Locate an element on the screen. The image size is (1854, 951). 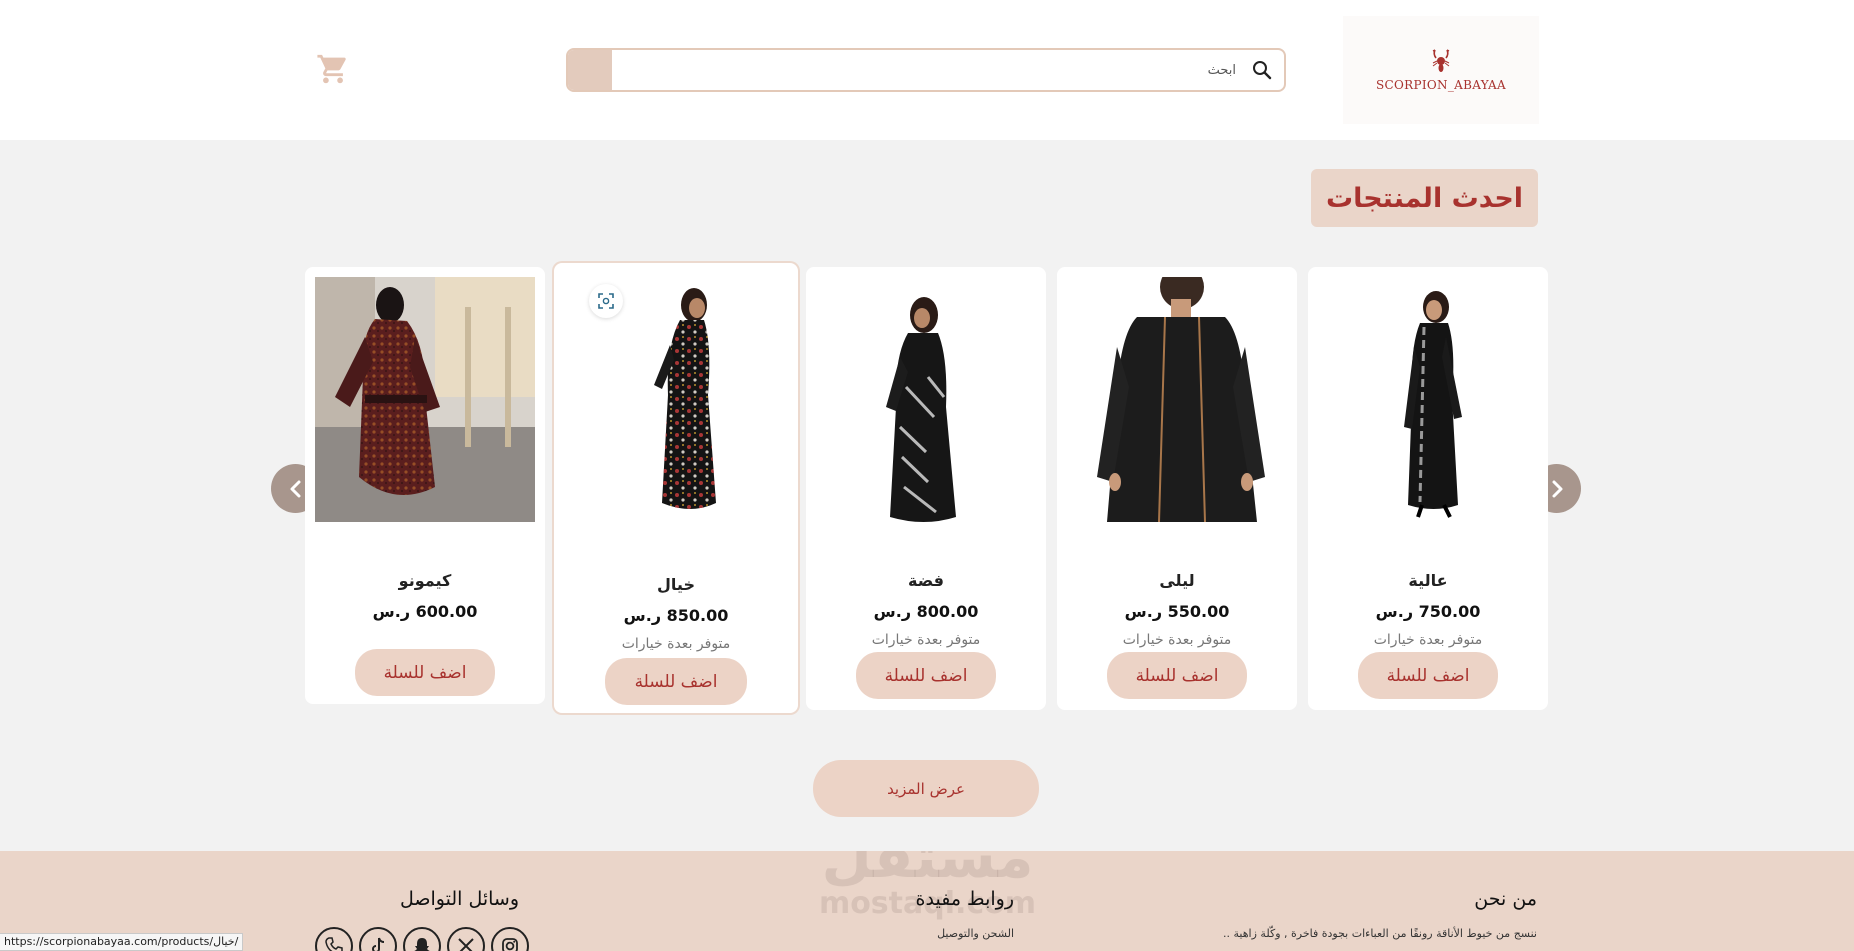
product-card: كيمونو 600.00 ر.س اضف للسلة is located at coordinates (425, 485).